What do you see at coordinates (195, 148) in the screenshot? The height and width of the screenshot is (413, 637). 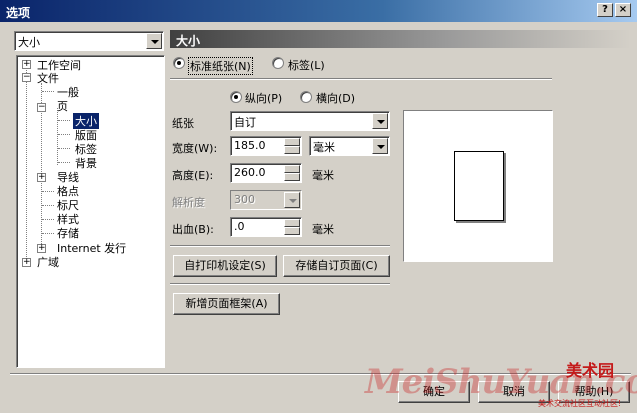 I see `width-label: 宽度(W):` at bounding box center [195, 148].